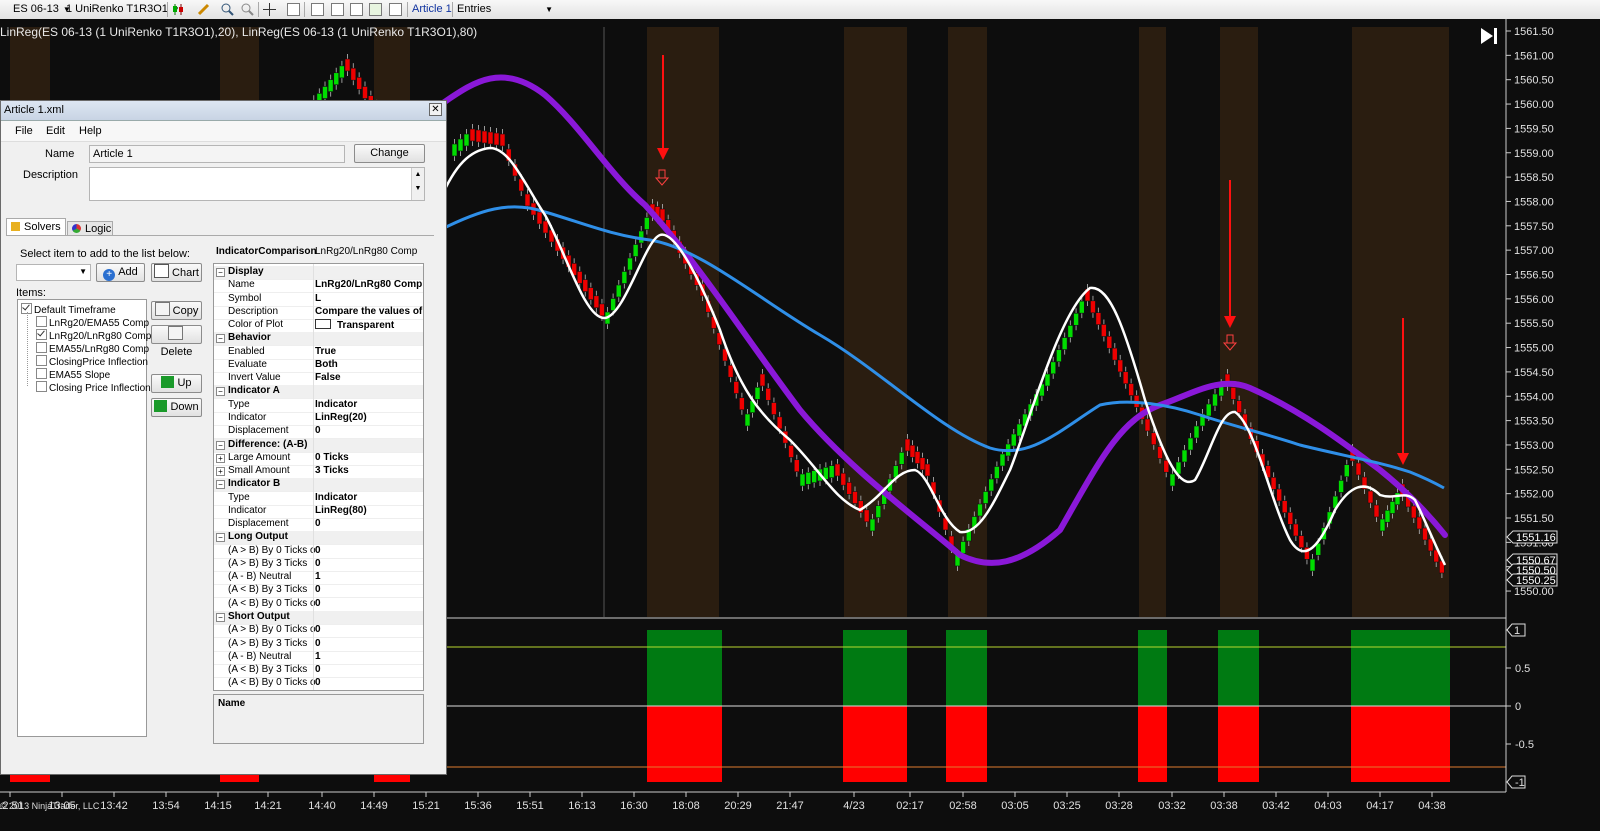 This screenshot has height=831, width=1600. Describe the element at coordinates (435, 109) in the screenshot. I see `close-icon: ✕` at that location.